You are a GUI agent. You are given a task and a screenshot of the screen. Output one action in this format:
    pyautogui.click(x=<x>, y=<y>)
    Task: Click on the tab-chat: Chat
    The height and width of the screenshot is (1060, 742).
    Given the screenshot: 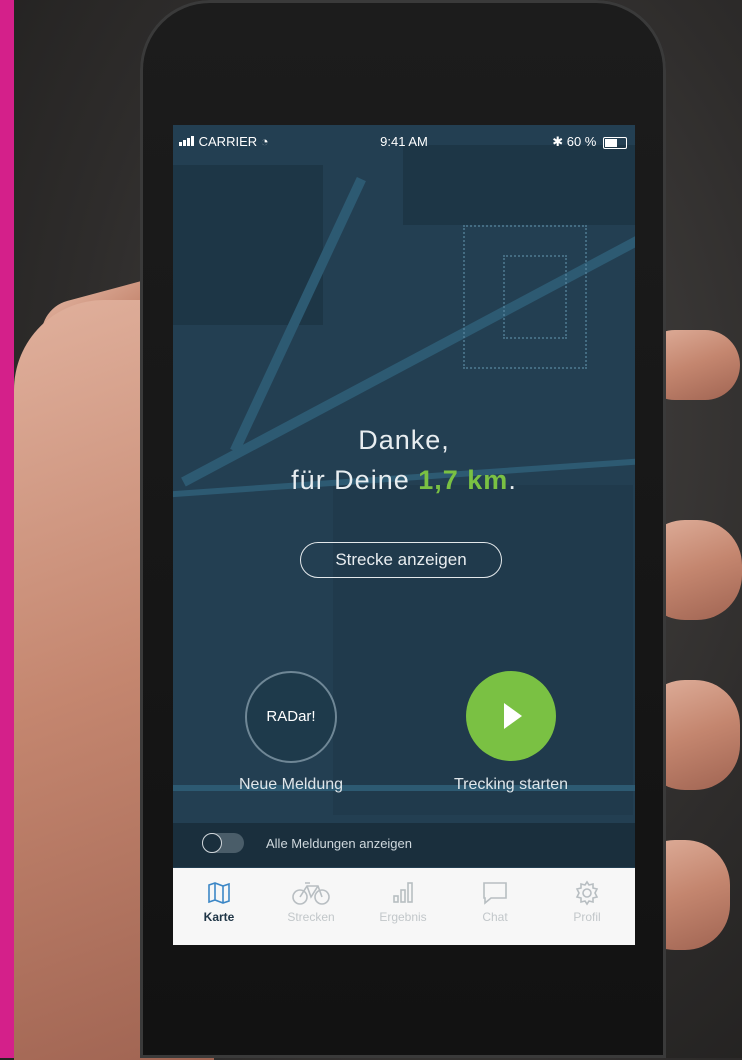 What is the action you would take?
    pyautogui.click(x=495, y=900)
    